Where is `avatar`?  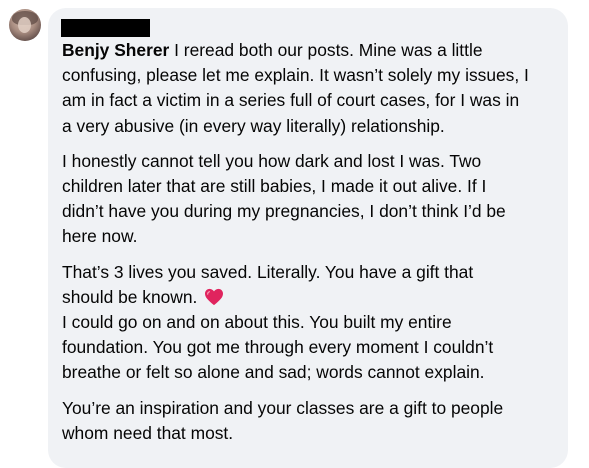 avatar is located at coordinates (25, 25).